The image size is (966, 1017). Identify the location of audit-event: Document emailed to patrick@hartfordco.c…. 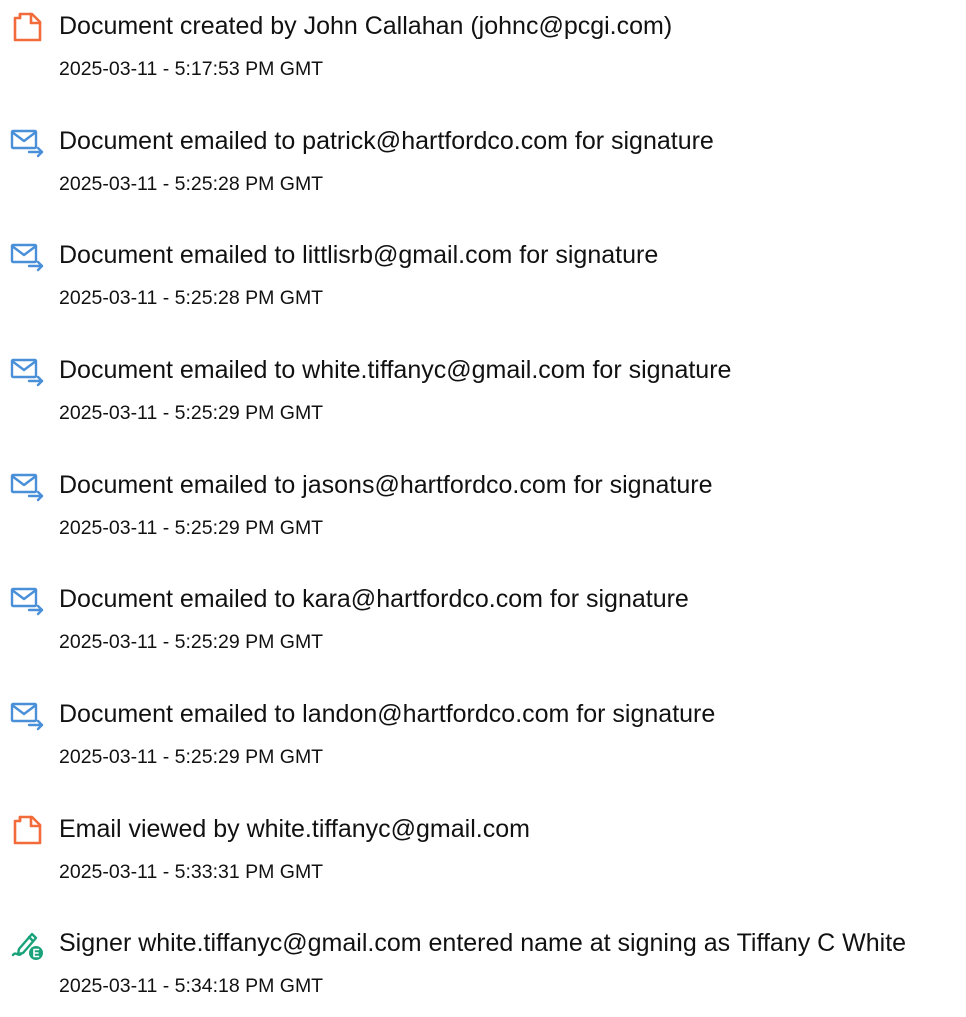
(483, 165).